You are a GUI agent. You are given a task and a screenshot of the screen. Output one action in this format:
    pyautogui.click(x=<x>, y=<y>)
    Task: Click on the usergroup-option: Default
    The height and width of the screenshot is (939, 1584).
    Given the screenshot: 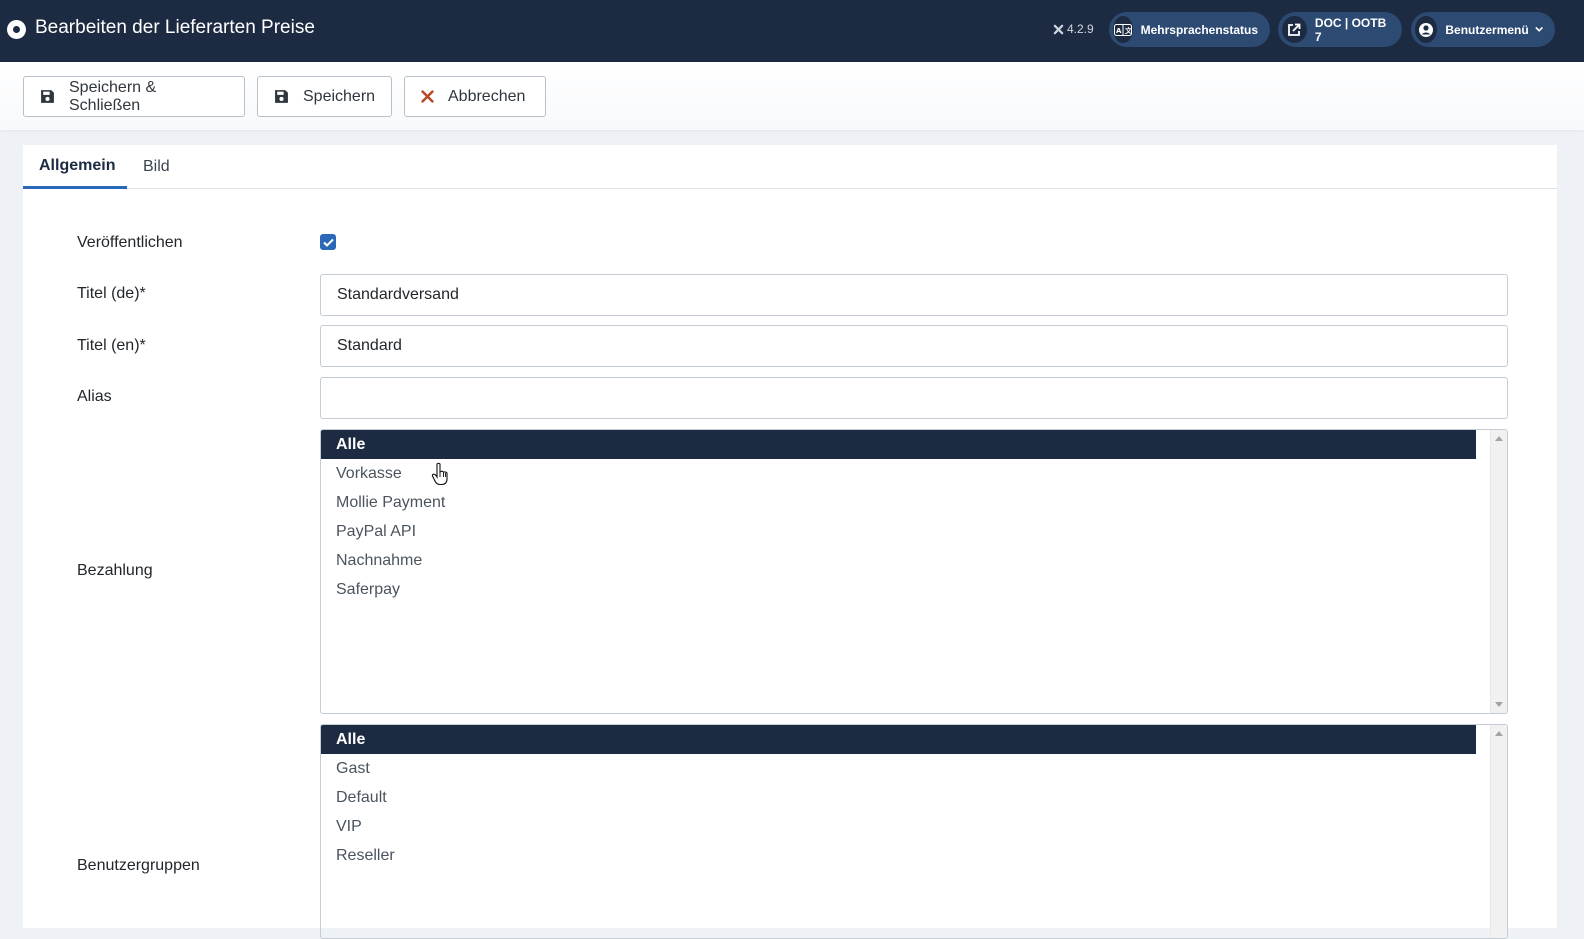 What is the action you would take?
    pyautogui.click(x=898, y=797)
    